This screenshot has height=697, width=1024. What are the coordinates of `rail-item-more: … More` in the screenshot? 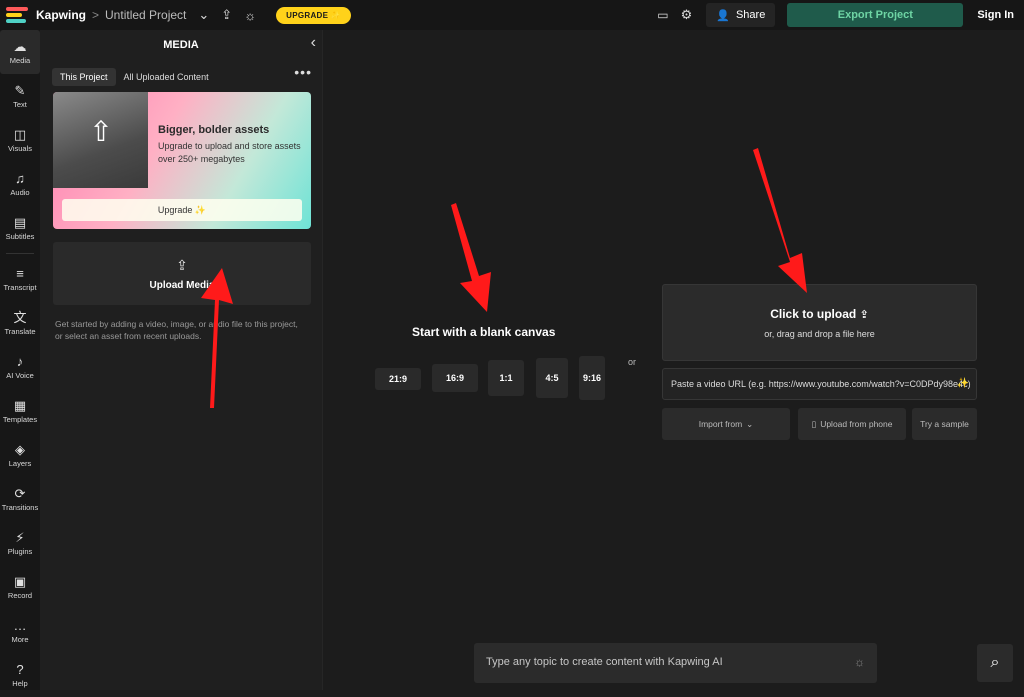 It's located at (20, 631).